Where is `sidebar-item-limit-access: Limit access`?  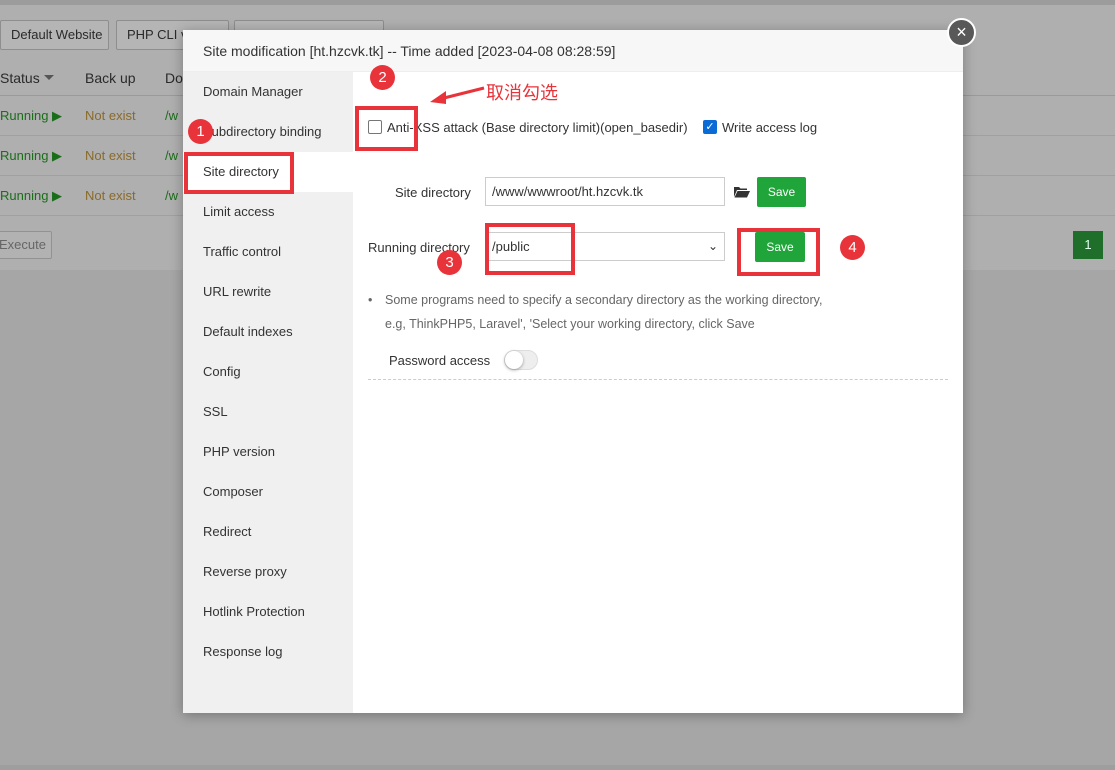
sidebar-item-limit-access: Limit access is located at coordinates (268, 212).